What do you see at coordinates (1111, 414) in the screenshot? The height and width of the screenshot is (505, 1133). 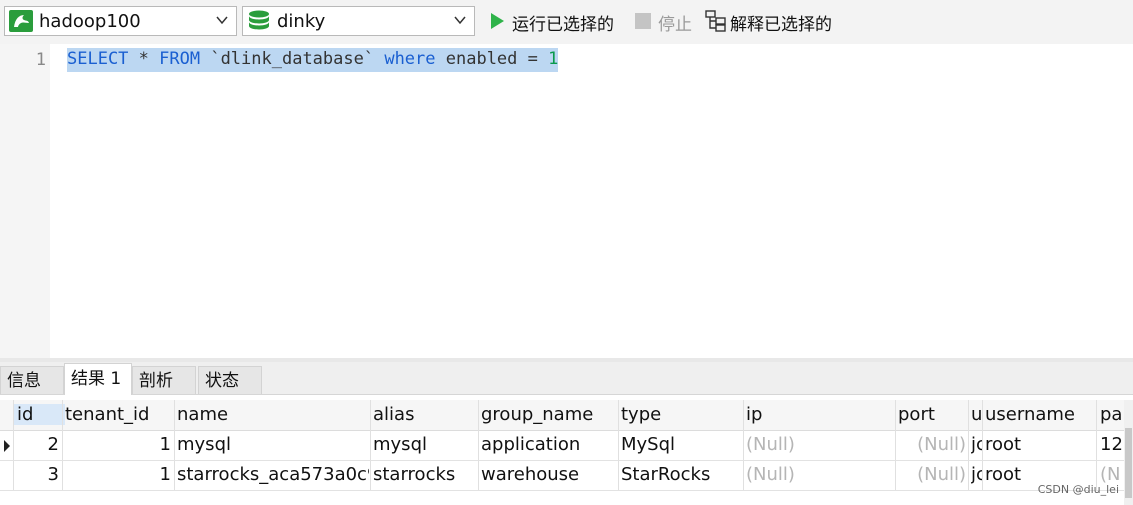 I see `column-header: pa` at bounding box center [1111, 414].